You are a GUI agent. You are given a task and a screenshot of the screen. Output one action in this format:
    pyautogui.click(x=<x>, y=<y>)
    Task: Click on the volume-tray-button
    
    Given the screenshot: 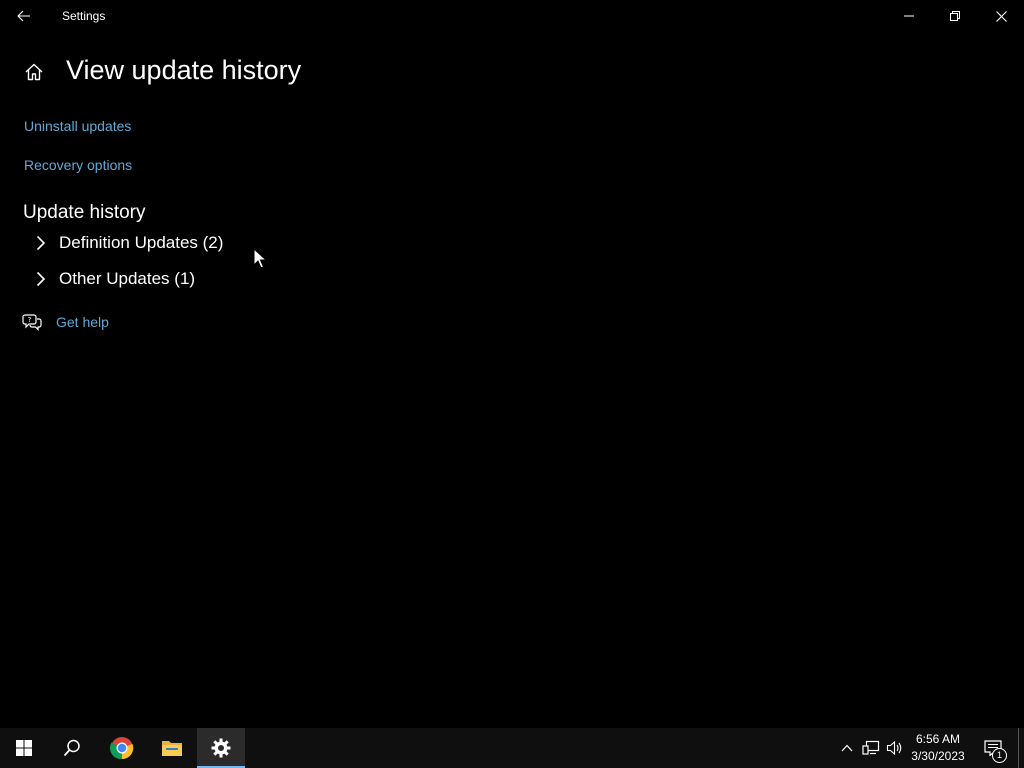 What is the action you would take?
    pyautogui.click(x=895, y=748)
    